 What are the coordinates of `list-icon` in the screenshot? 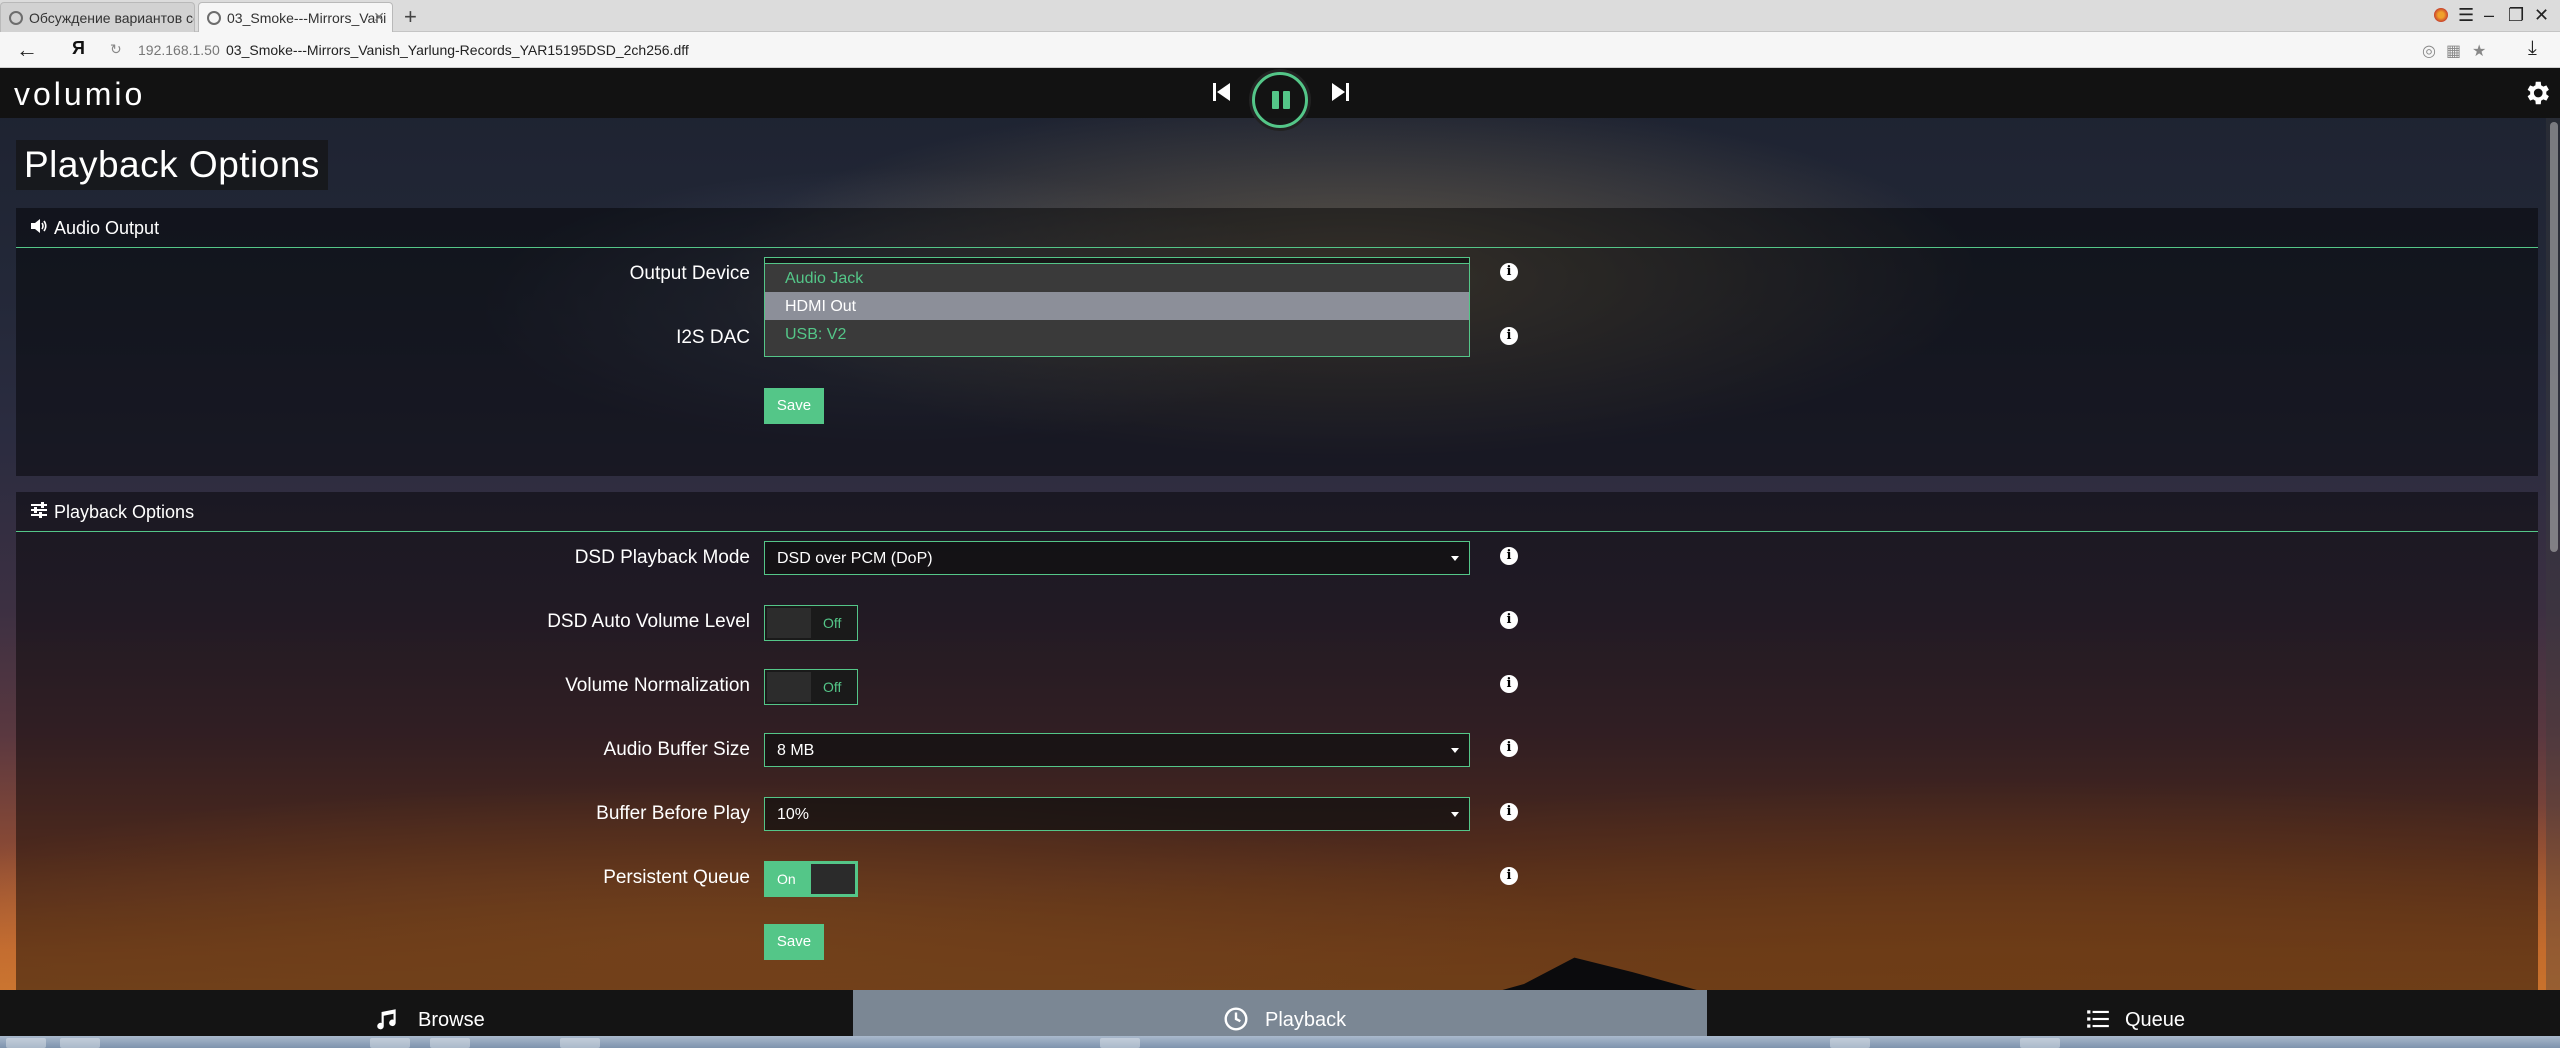 It's located at (2098, 1019).